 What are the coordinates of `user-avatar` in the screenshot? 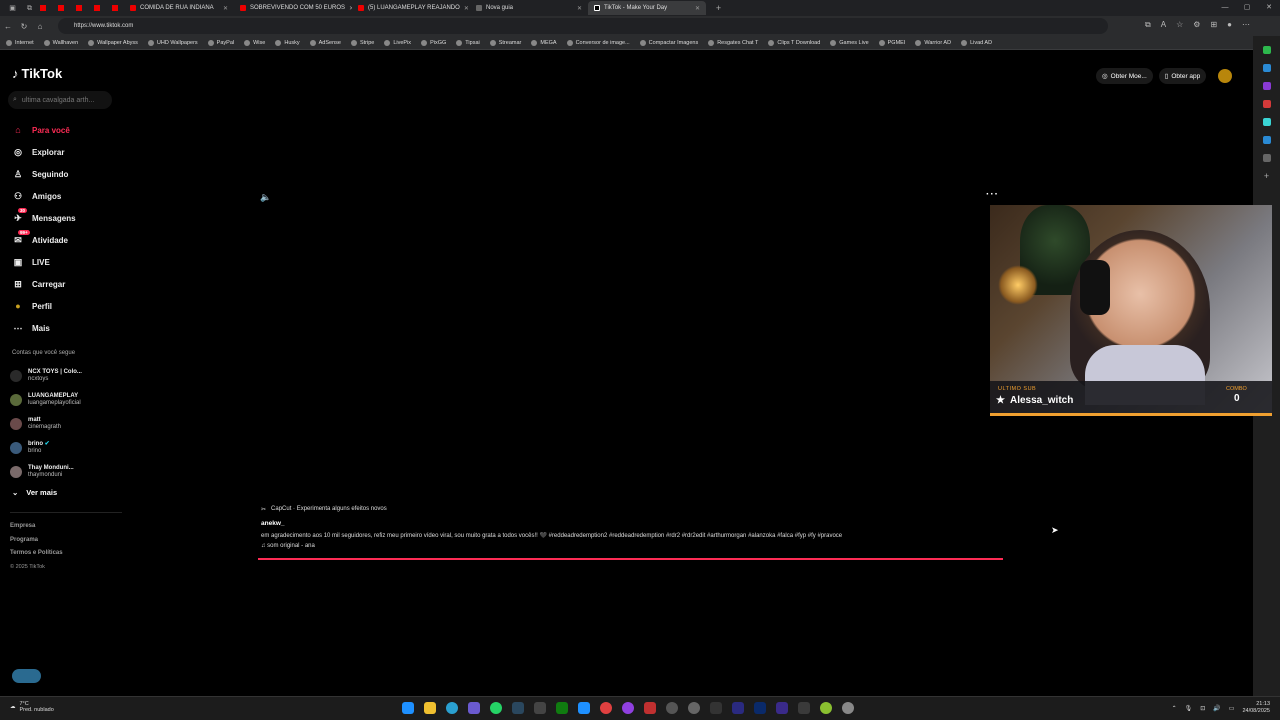 It's located at (1225, 76).